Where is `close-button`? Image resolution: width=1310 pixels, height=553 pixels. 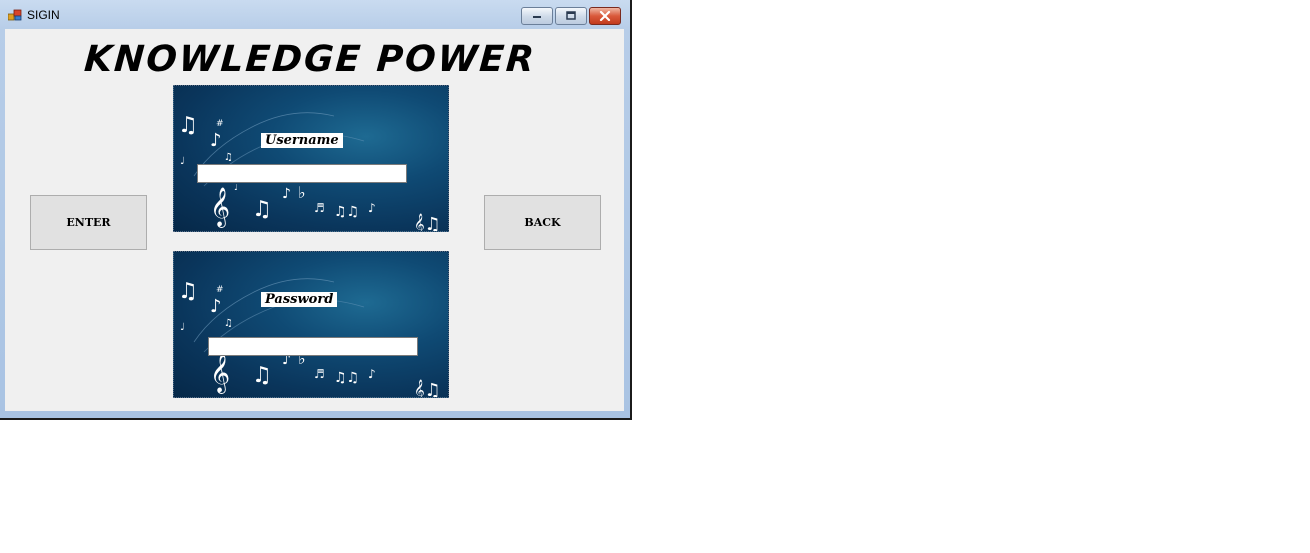
close-button is located at coordinates (605, 16).